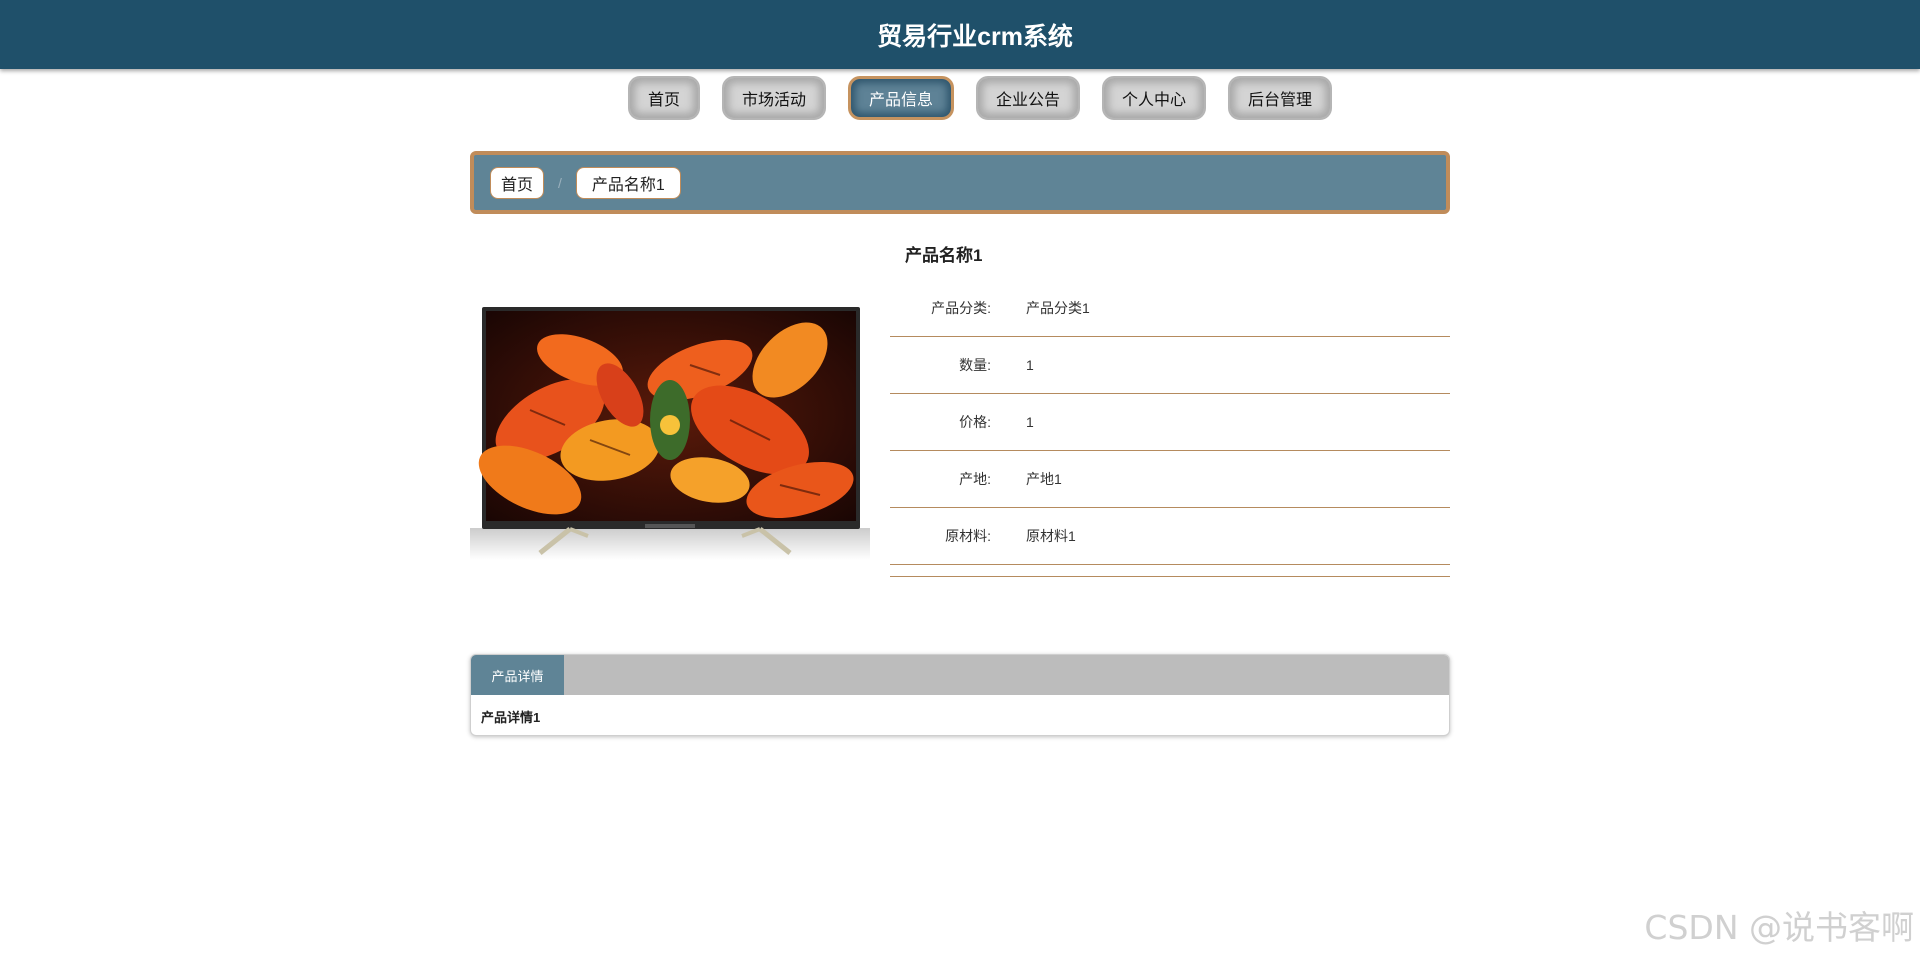 The image size is (1920, 957). Describe the element at coordinates (517, 675) in the screenshot. I see `tab-product-details: 产品详情` at that location.